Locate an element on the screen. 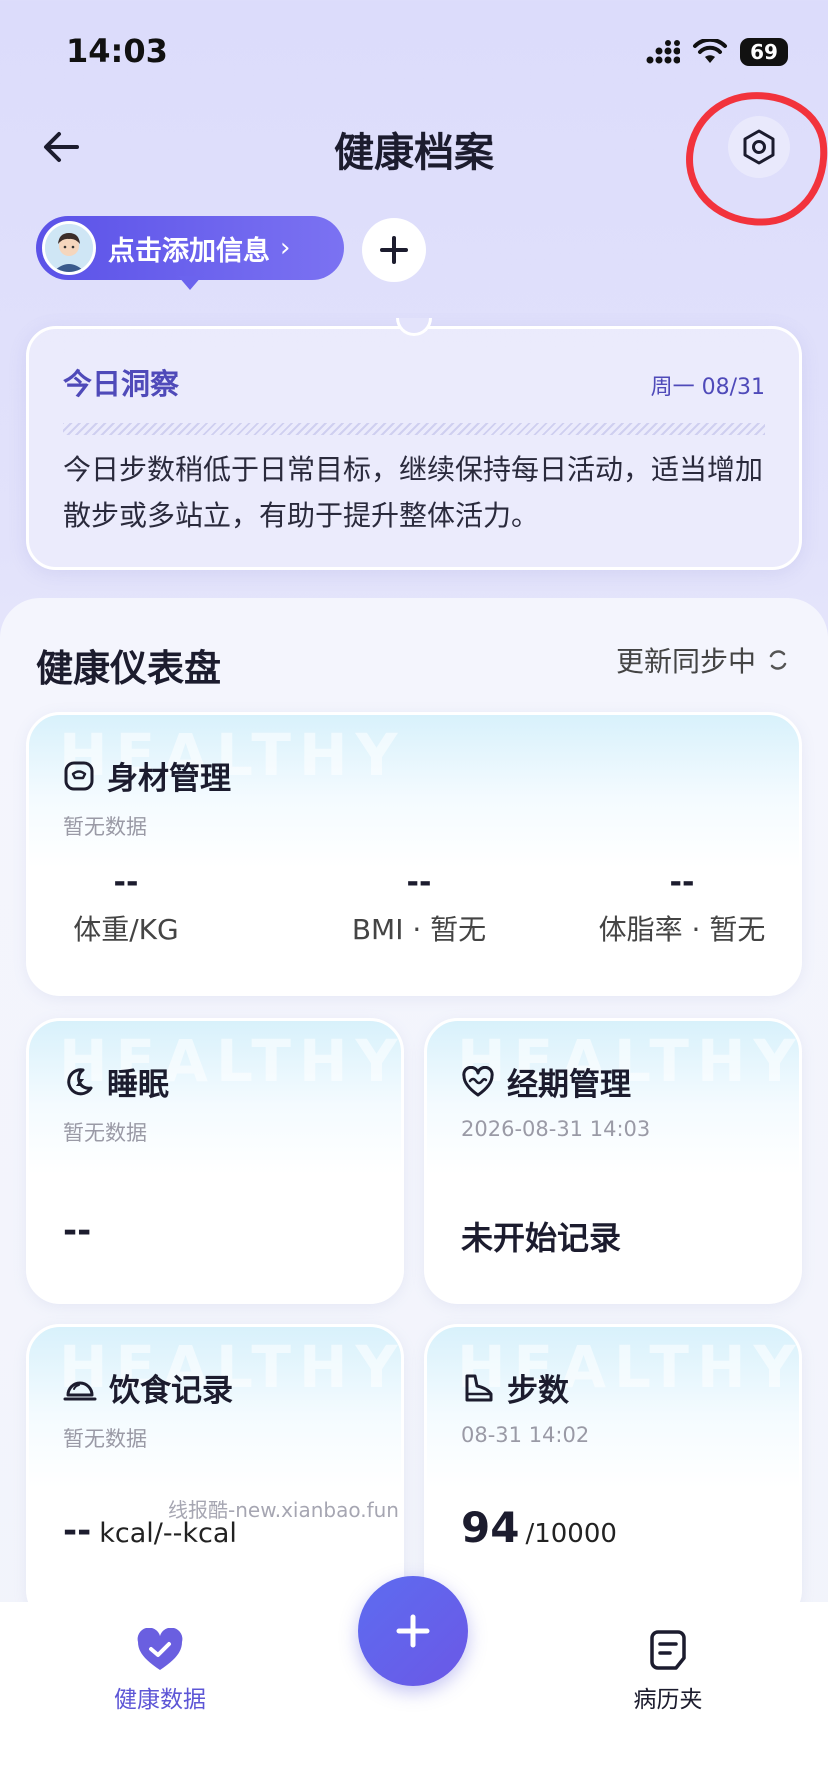  weight-value: -- is located at coordinates (126, 882).